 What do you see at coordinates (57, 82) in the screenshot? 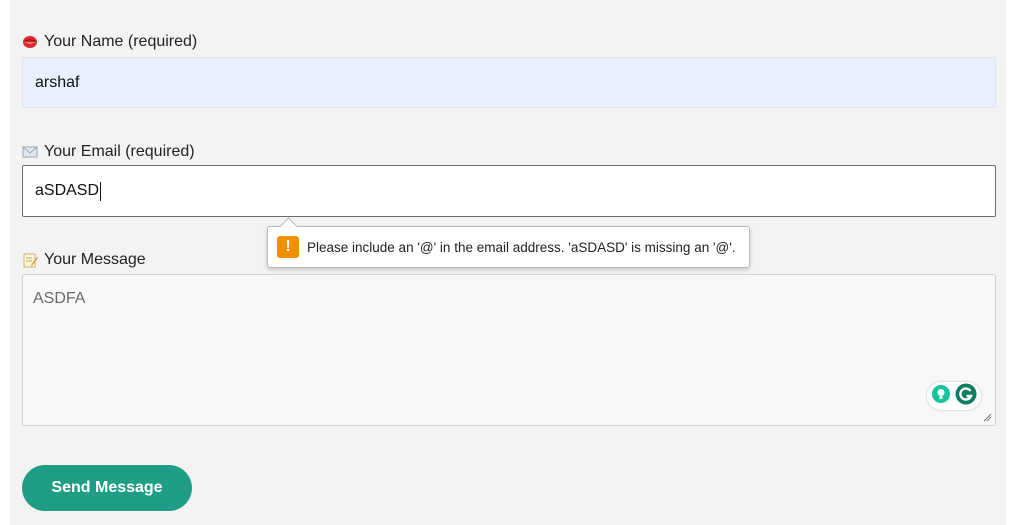
I see `name-value: arshaf` at bounding box center [57, 82].